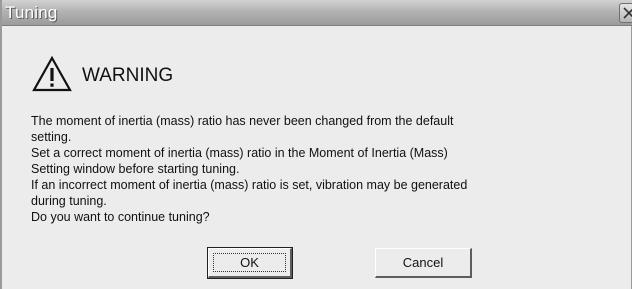 This screenshot has height=289, width=632. What do you see at coordinates (31, 12) in the screenshot?
I see `window-title: Tuning` at bounding box center [31, 12].